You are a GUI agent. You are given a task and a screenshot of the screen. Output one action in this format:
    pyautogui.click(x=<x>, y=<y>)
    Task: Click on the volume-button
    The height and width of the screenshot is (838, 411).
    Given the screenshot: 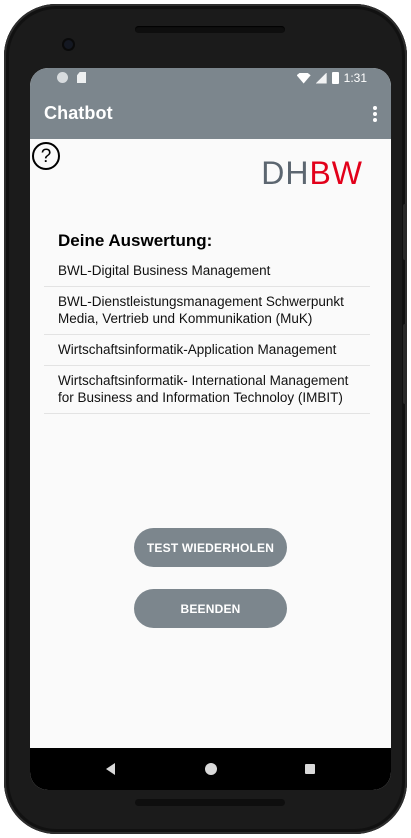 What is the action you would take?
    pyautogui.click(x=405, y=364)
    